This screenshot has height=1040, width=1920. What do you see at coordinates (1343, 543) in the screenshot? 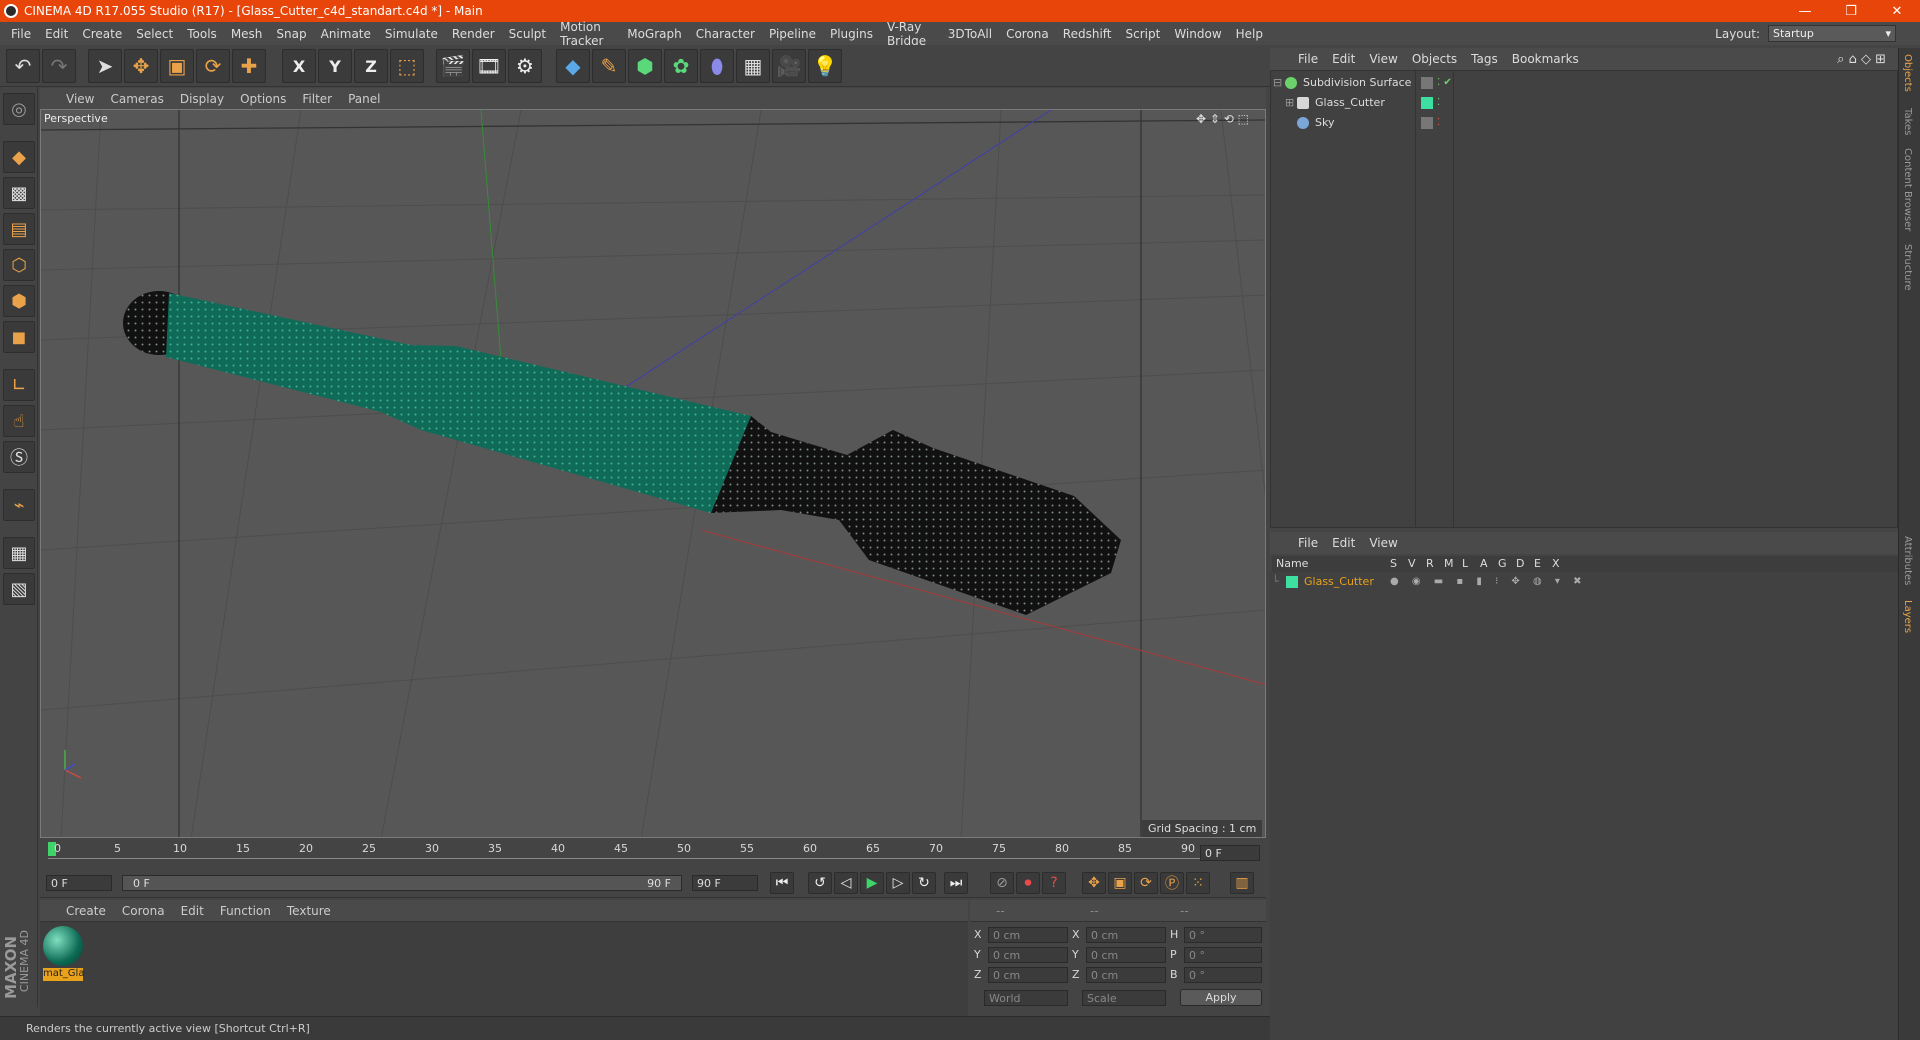
I see `layer-menu-edit: Edit` at bounding box center [1343, 543].